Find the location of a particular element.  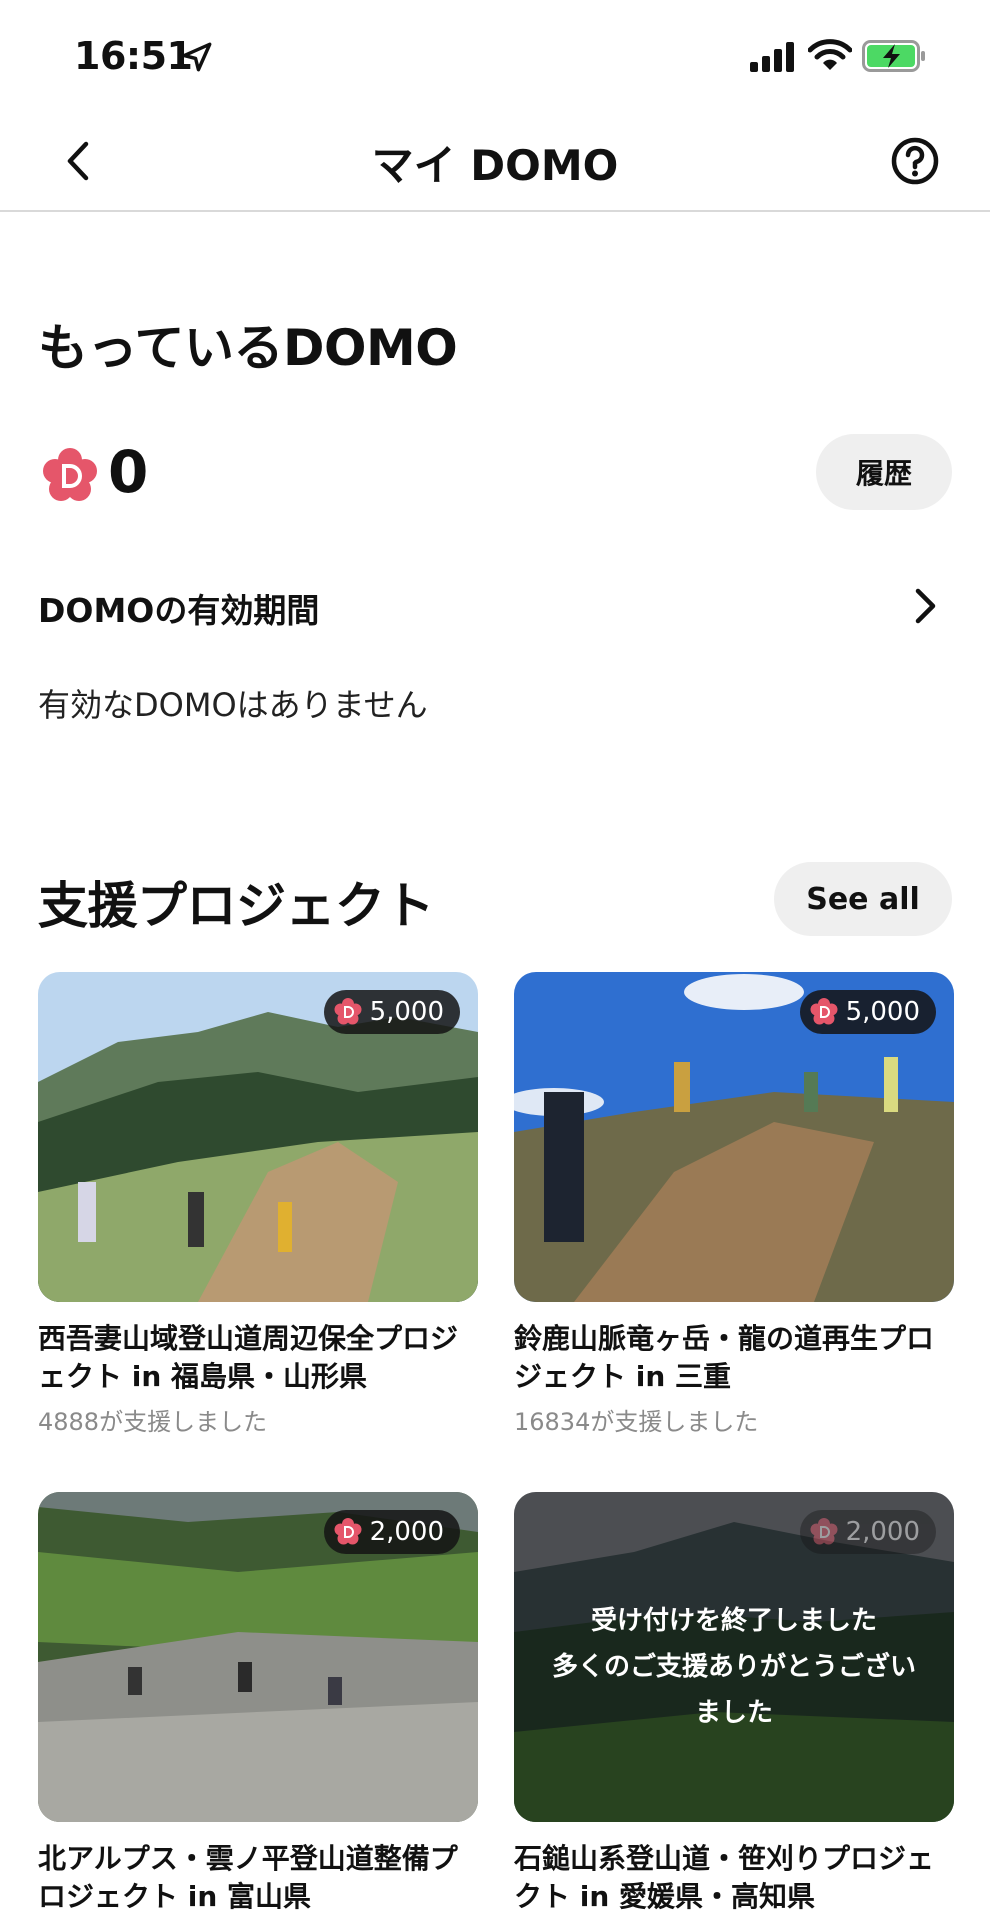

project-title: 石鎚山系登山道・笹刈りプロジェクト in 愛媛県・高知県 is located at coordinates (724, 1877).